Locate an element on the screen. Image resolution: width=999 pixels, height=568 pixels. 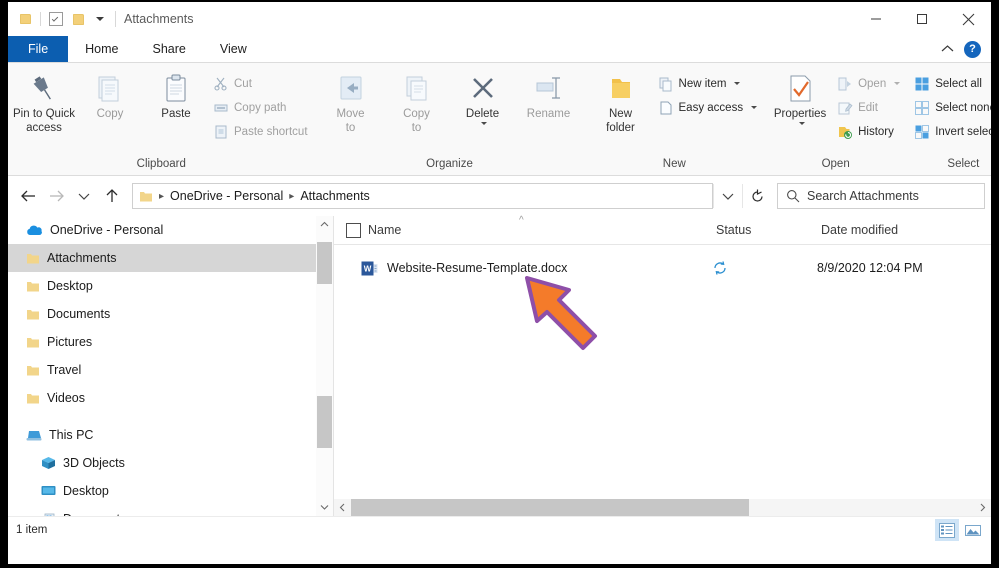
sidebar-scrollbar is located at coordinates (325, 366).